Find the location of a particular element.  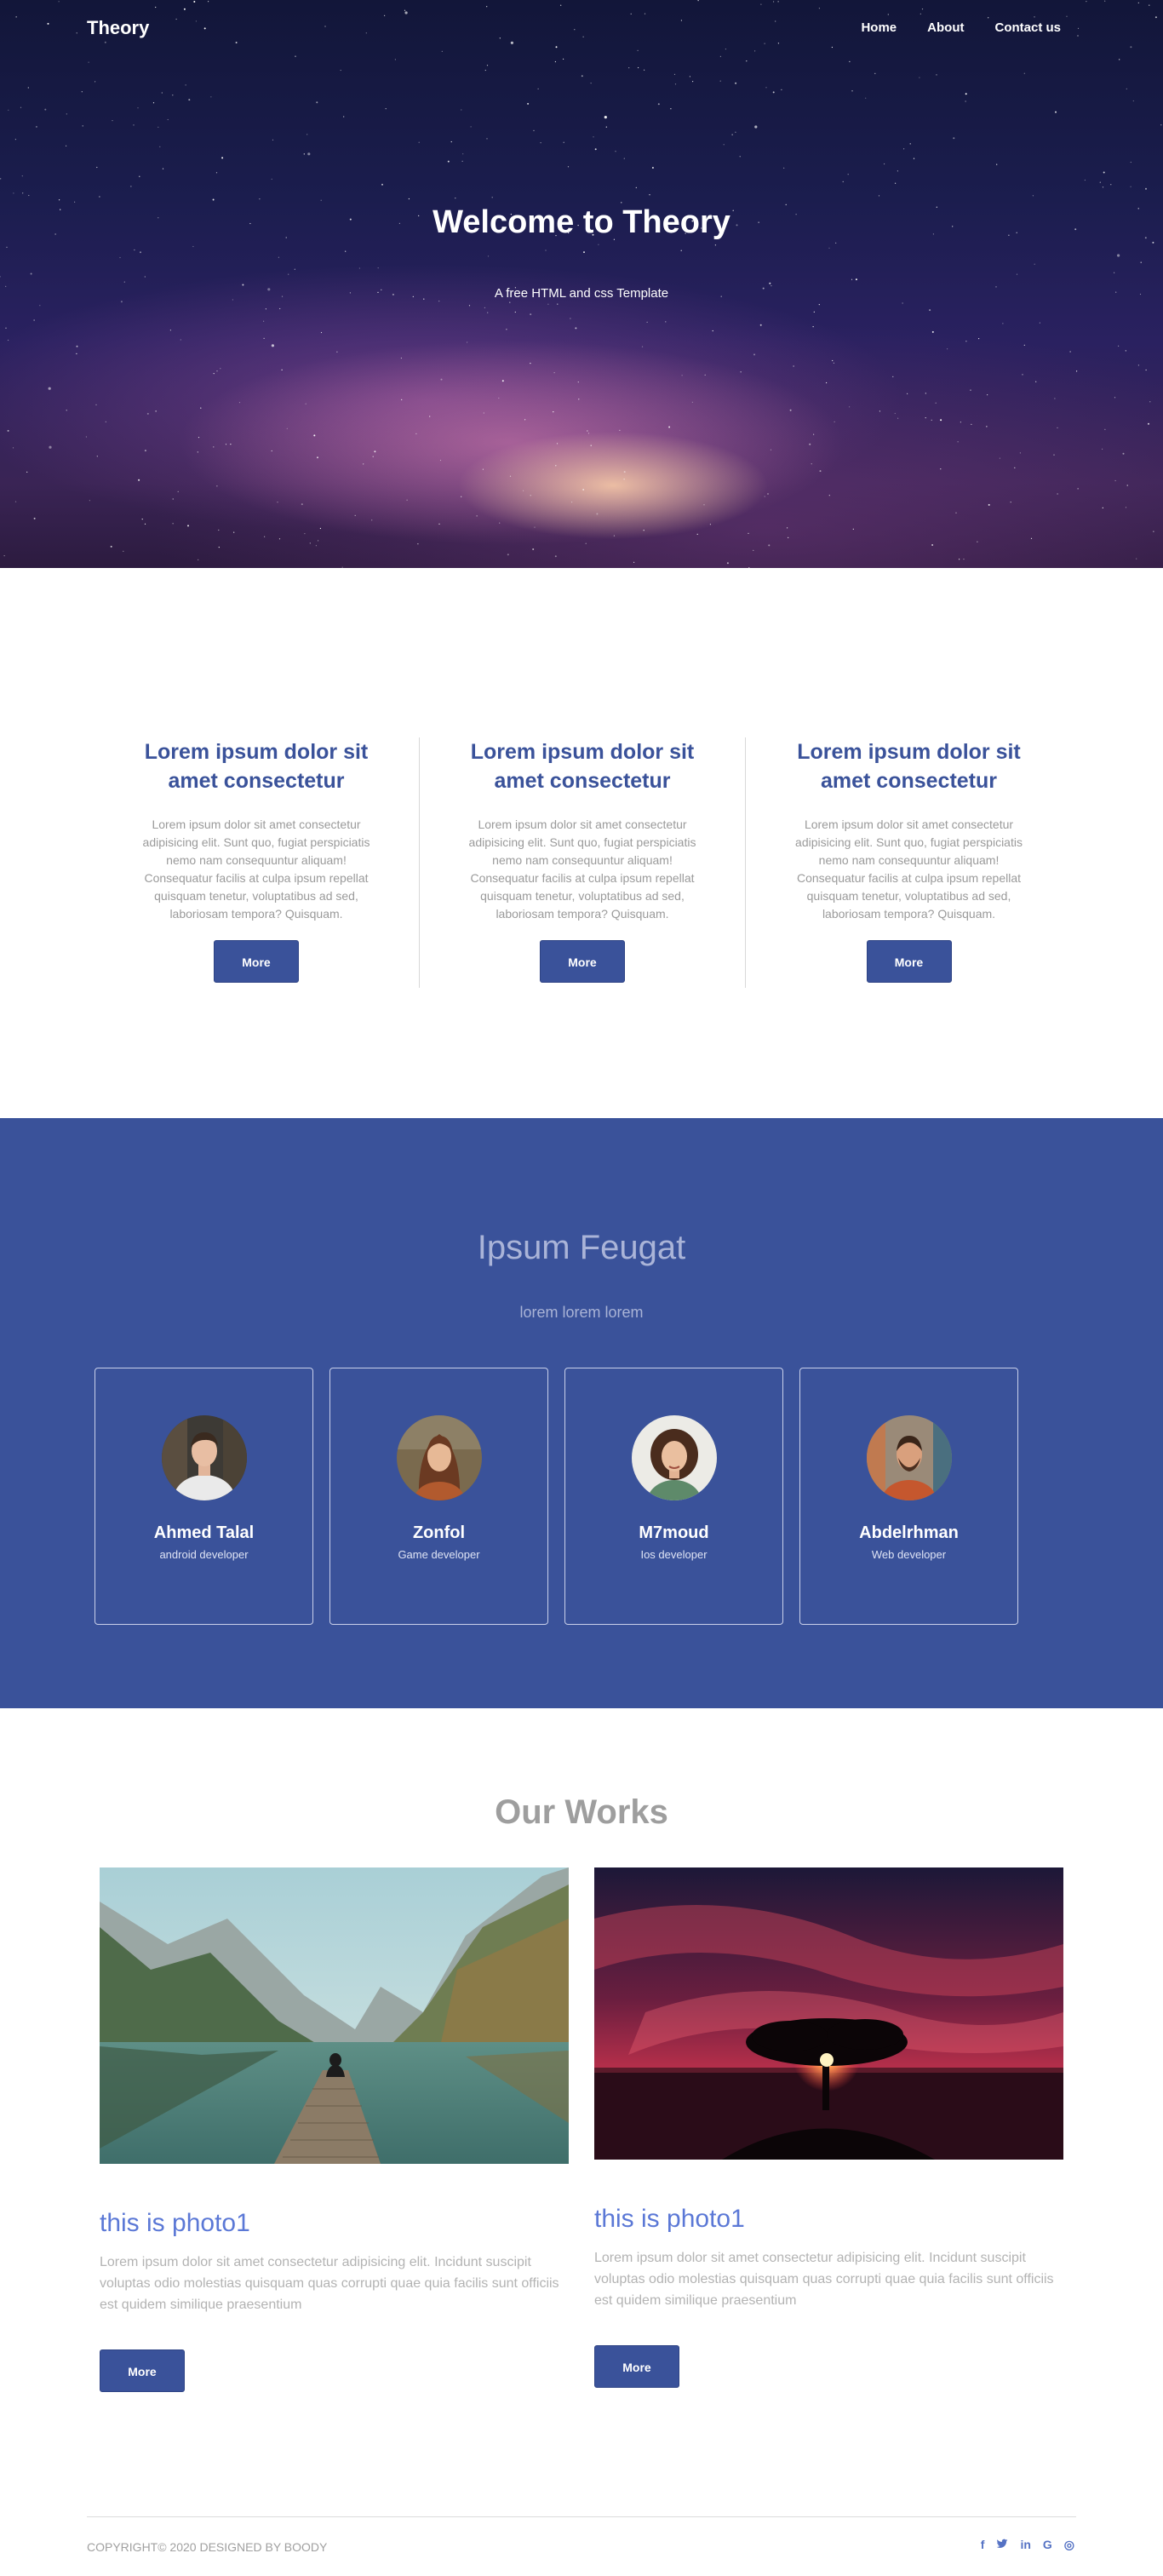

team-card: M7moud Ios developer is located at coordinates (673, 1496).